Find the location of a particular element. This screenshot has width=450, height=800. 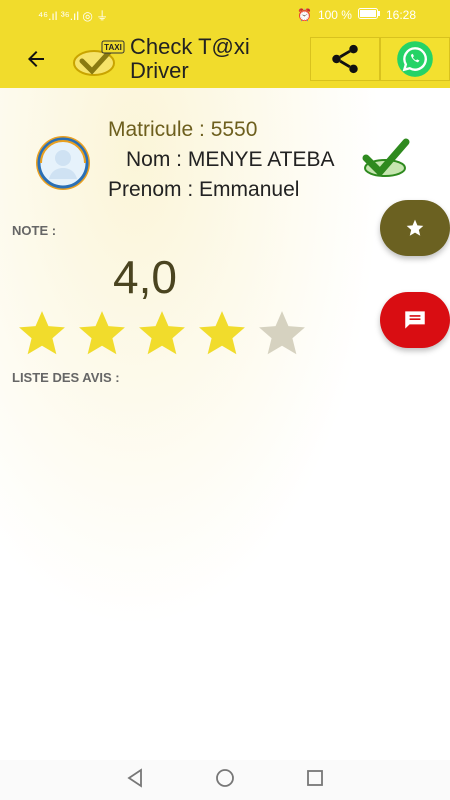

app-bar-actions is located at coordinates (380, 59).